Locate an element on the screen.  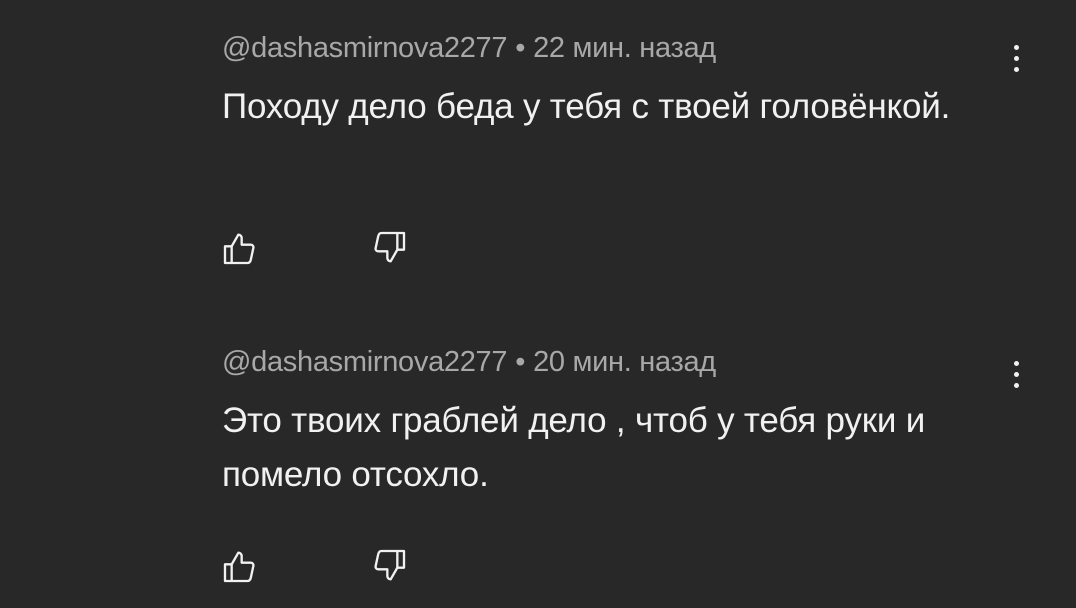
comment-time: 20 мин. назад is located at coordinates (624, 362).